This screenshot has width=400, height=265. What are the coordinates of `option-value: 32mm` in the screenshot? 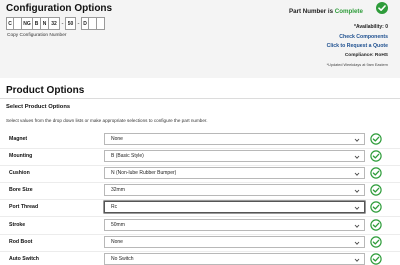 It's located at (118, 190).